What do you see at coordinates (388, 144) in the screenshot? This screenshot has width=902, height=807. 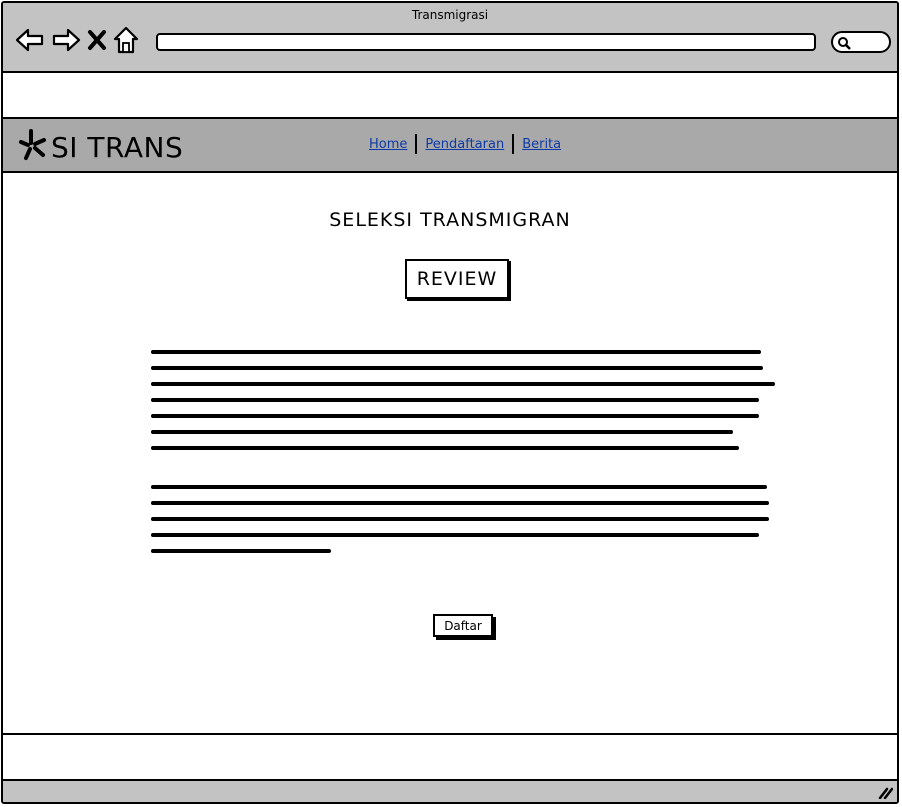 I see `nav-link-home: Home` at bounding box center [388, 144].